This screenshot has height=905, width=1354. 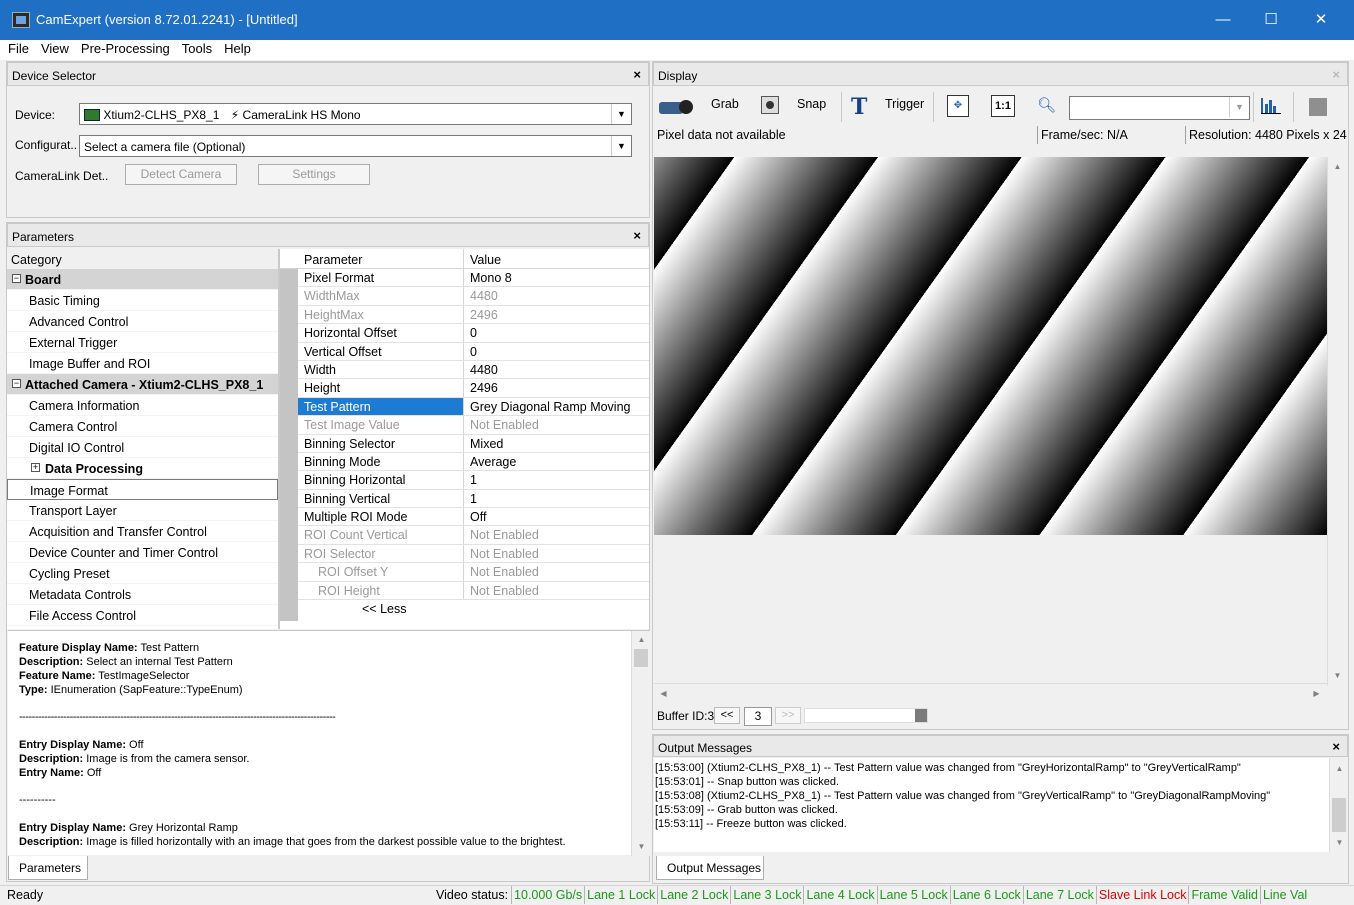 What do you see at coordinates (472, 895) in the screenshot?
I see `video-status-label: Video status:` at bounding box center [472, 895].